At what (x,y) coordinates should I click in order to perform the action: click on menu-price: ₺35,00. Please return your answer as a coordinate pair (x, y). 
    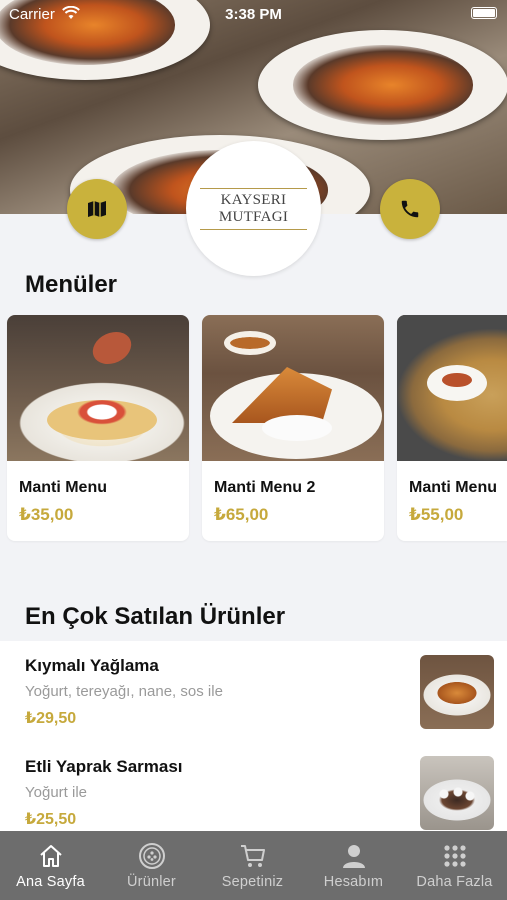
    Looking at the image, I should click on (46, 514).